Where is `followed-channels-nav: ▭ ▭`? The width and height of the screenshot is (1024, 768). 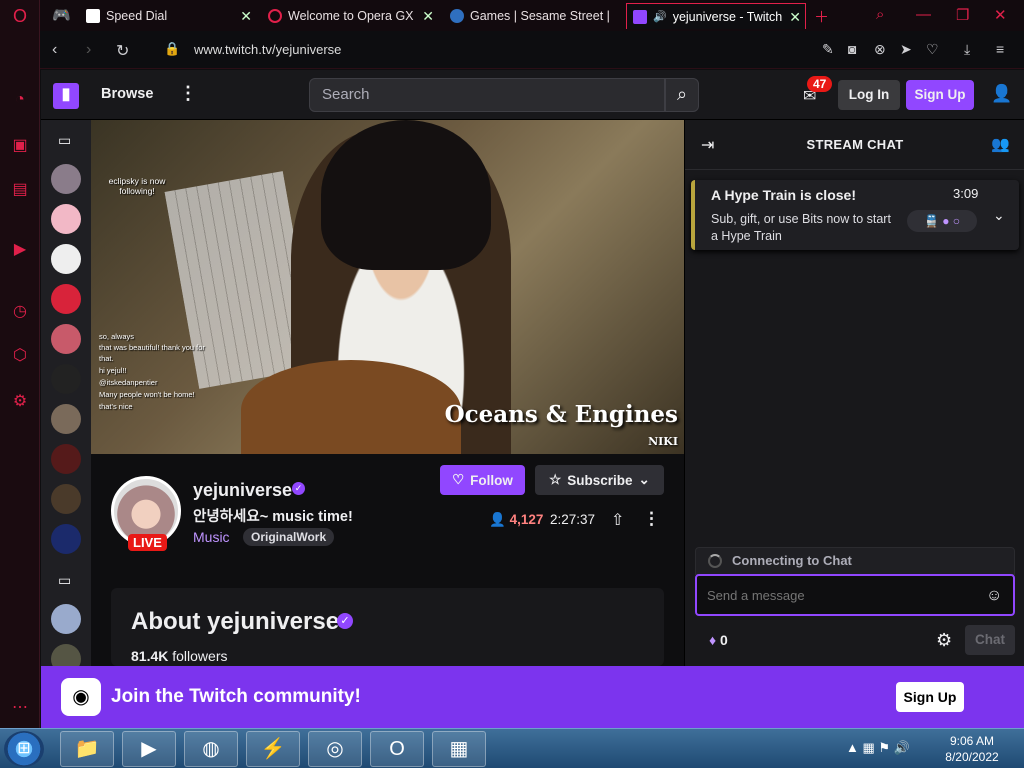 followed-channels-nav: ▭ ▭ is located at coordinates (66, 397).